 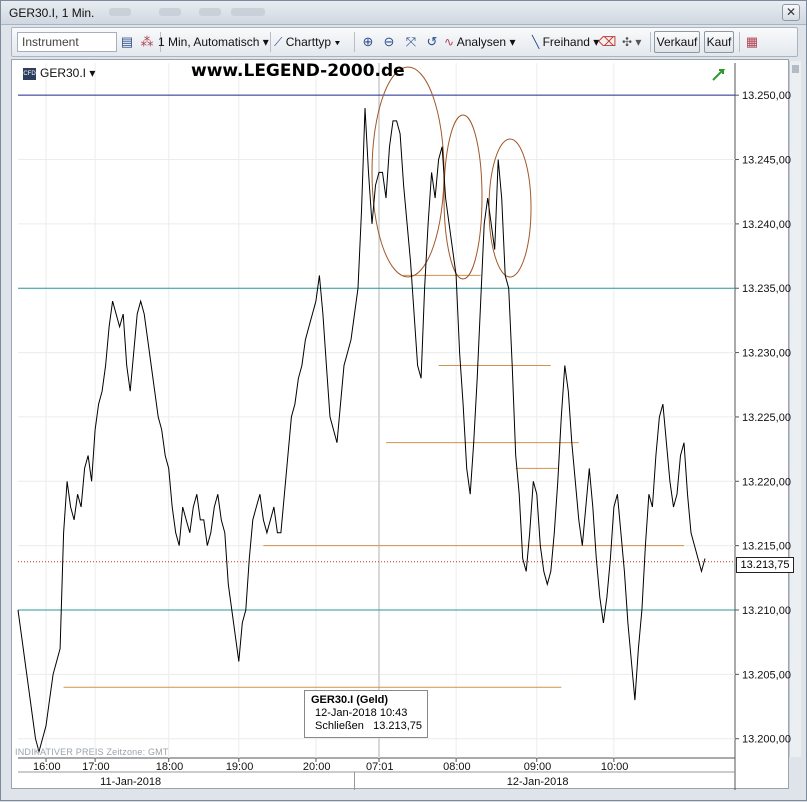 What do you see at coordinates (317, 767) in the screenshot?
I see `x-tick-label: 20:00` at bounding box center [317, 767].